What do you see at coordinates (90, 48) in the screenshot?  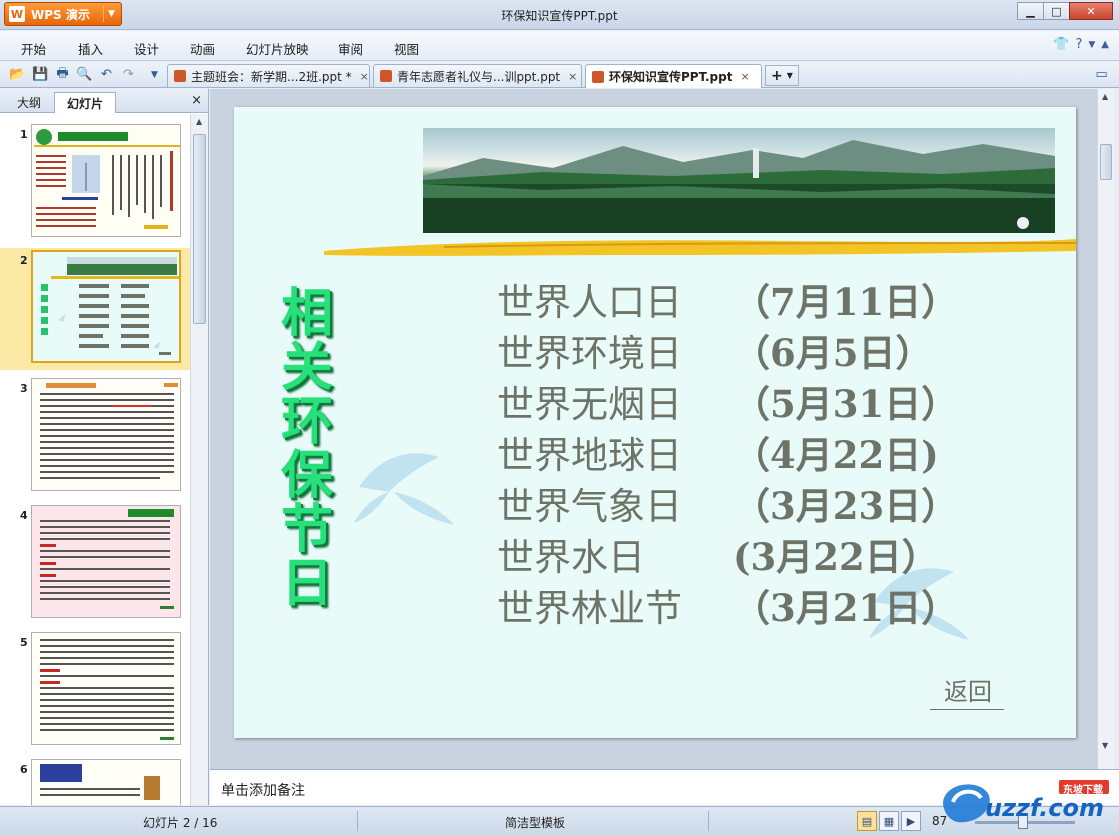 I see `menu-insert: 插入` at bounding box center [90, 48].